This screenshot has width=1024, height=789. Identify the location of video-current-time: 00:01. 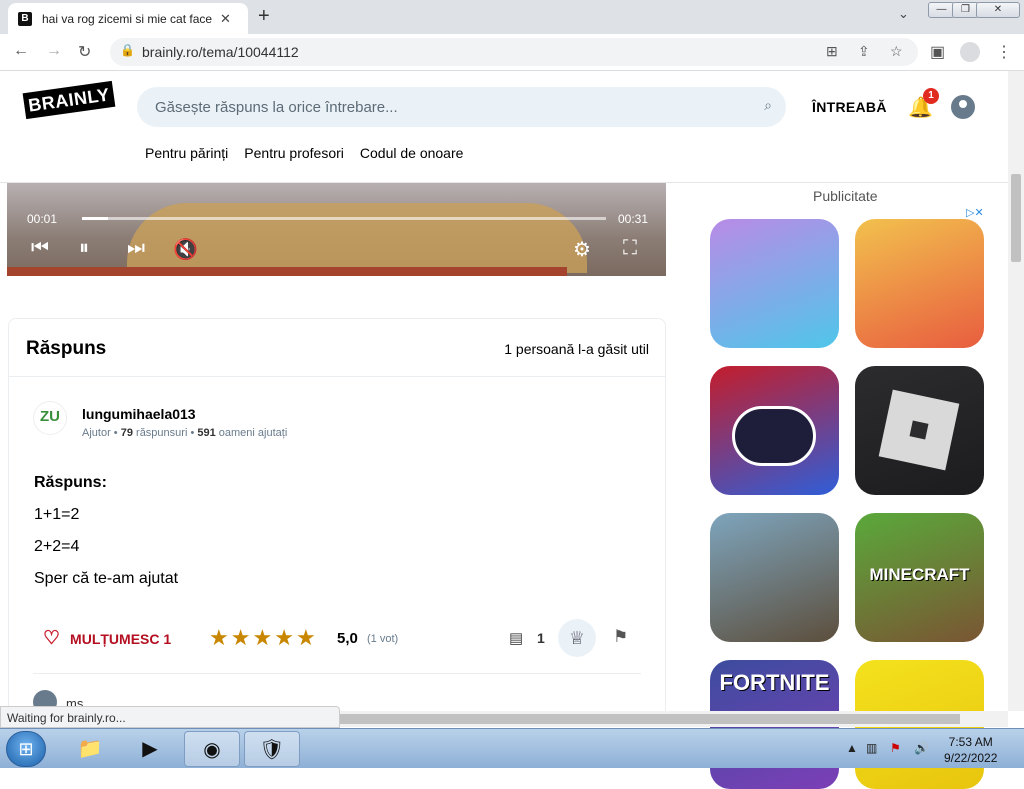
(42, 219).